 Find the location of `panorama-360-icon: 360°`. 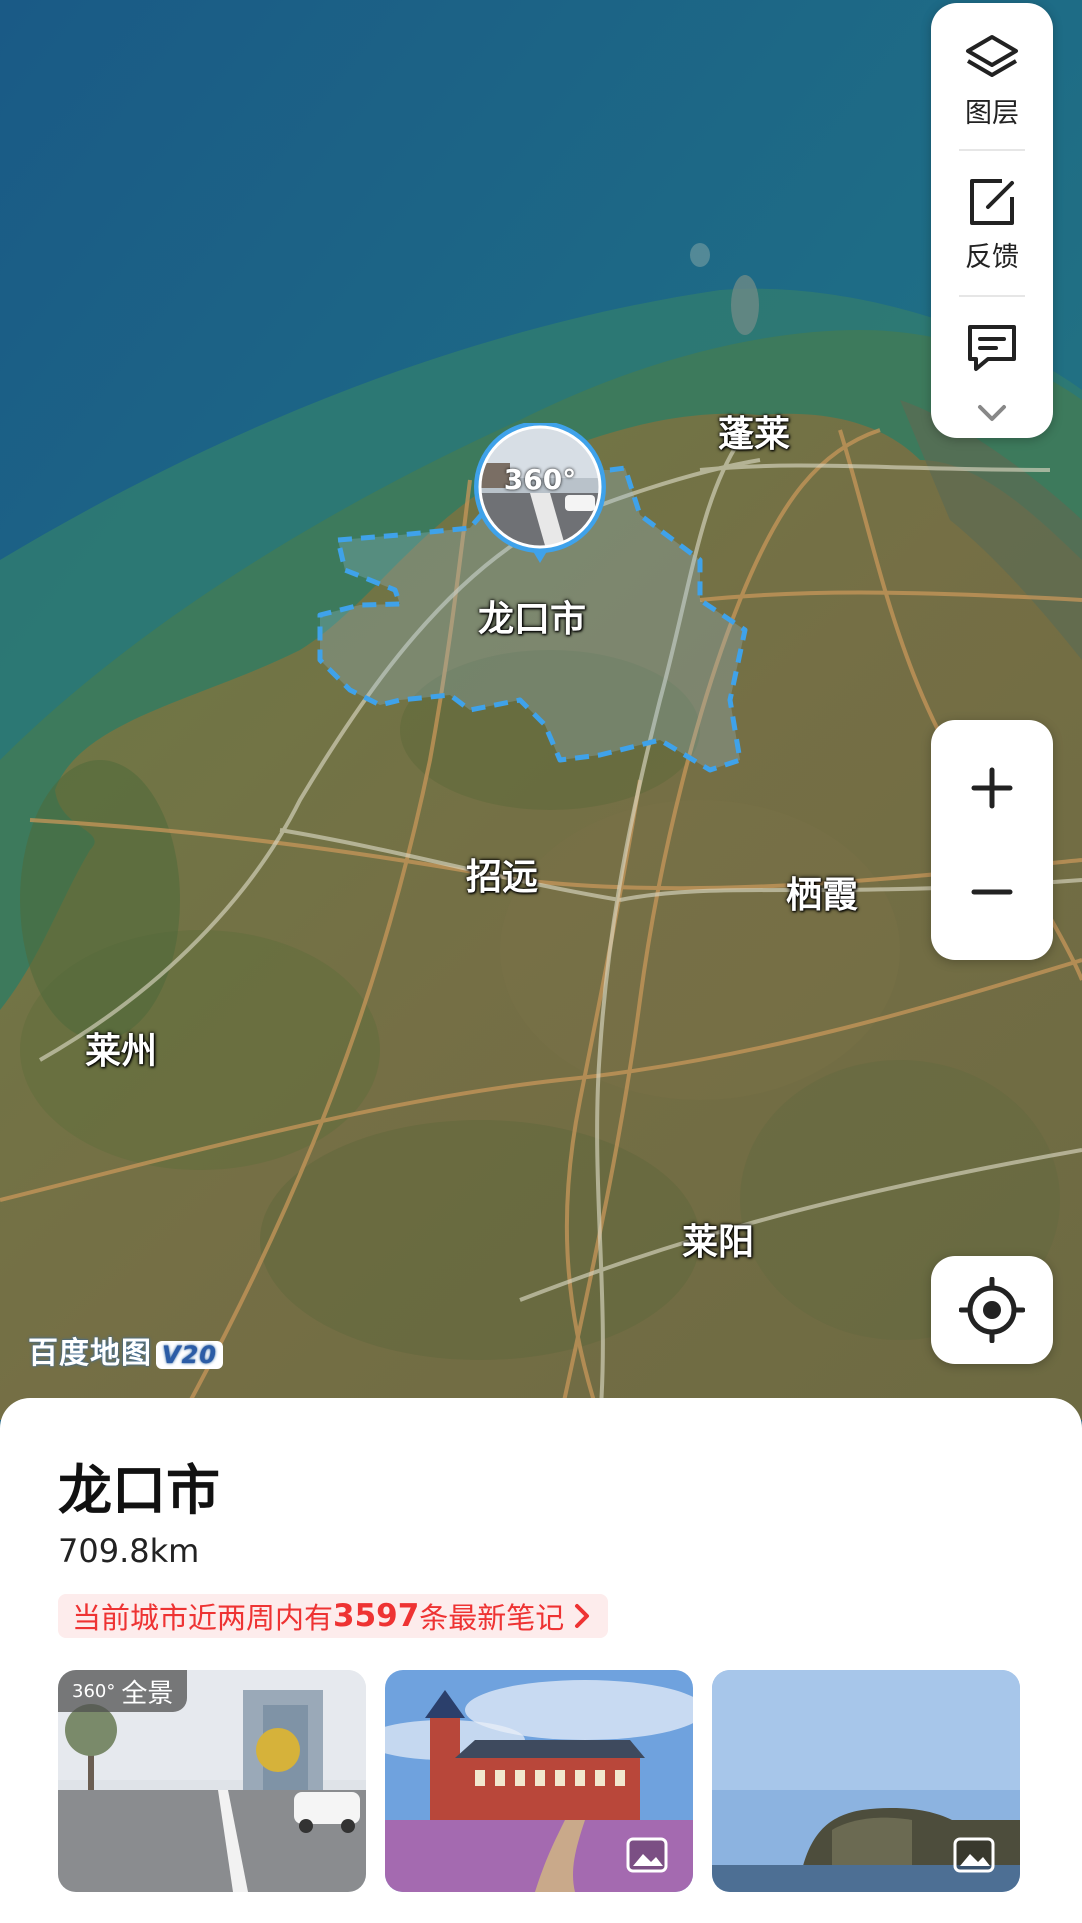

panorama-360-icon: 360° is located at coordinates (94, 1691).